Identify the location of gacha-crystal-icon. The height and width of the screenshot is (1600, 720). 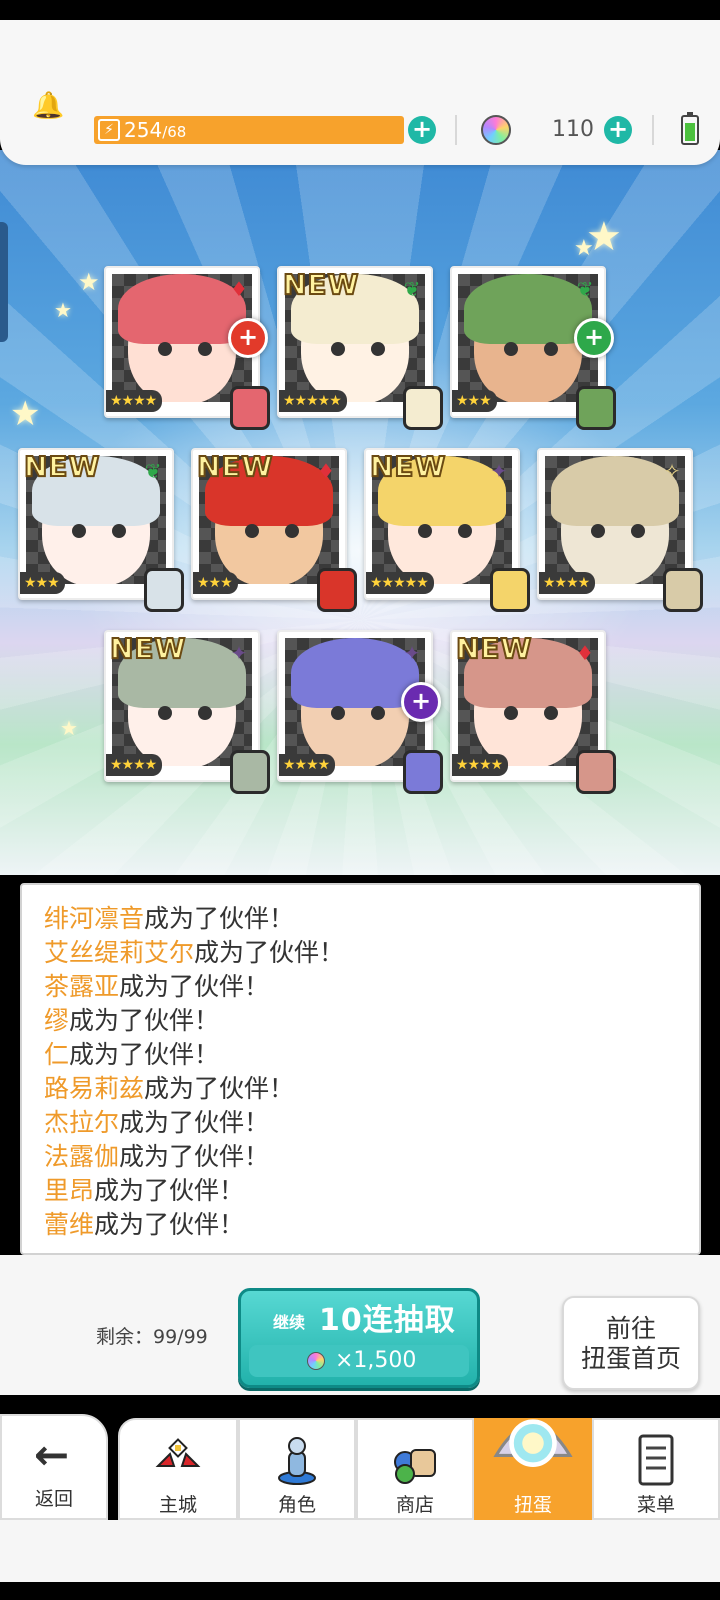
(533, 1443).